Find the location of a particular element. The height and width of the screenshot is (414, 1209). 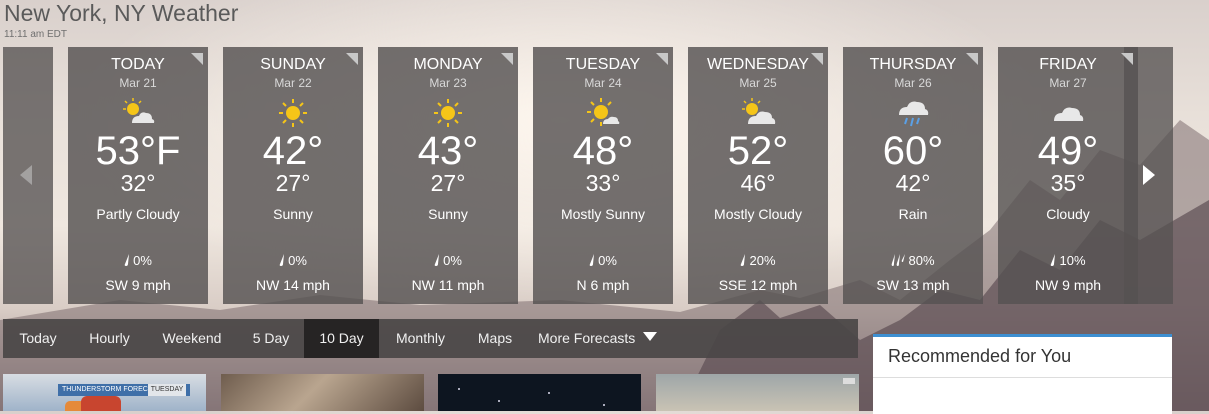

day-name: TODAY is located at coordinates (138, 64).